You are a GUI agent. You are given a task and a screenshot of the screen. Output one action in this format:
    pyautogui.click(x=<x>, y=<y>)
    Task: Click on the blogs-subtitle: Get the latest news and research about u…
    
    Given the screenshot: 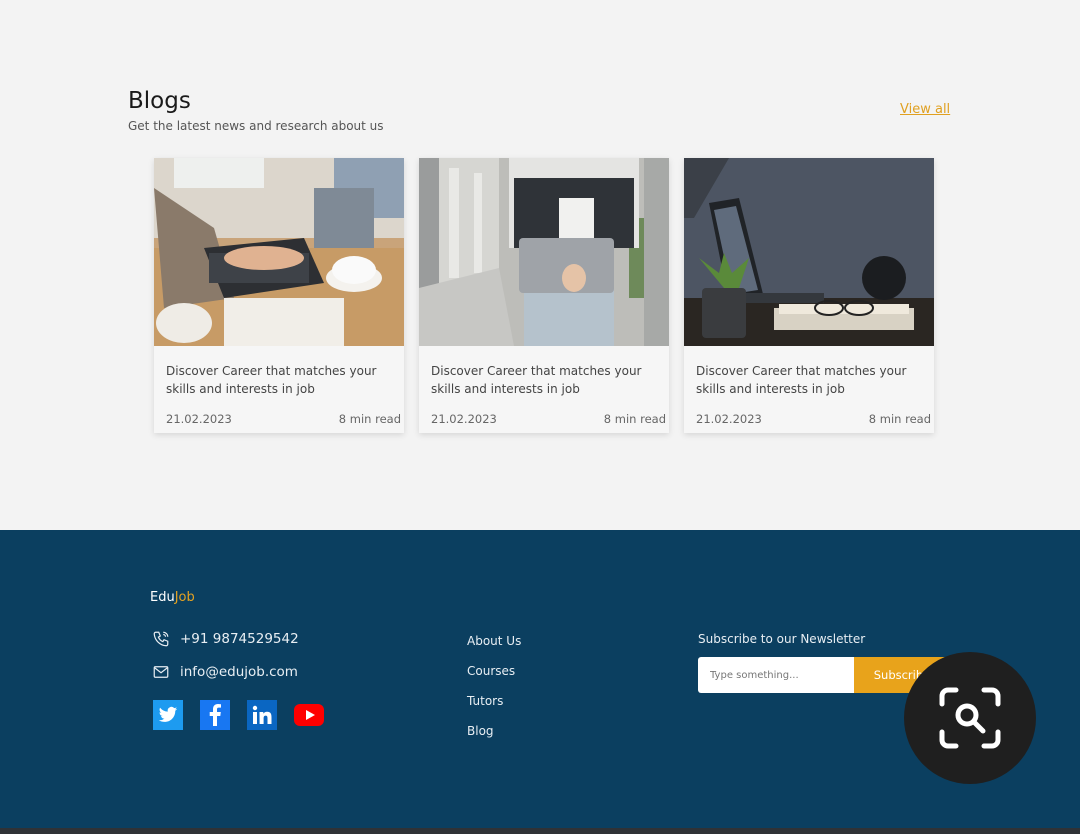 What is the action you would take?
    pyautogui.click(x=256, y=126)
    